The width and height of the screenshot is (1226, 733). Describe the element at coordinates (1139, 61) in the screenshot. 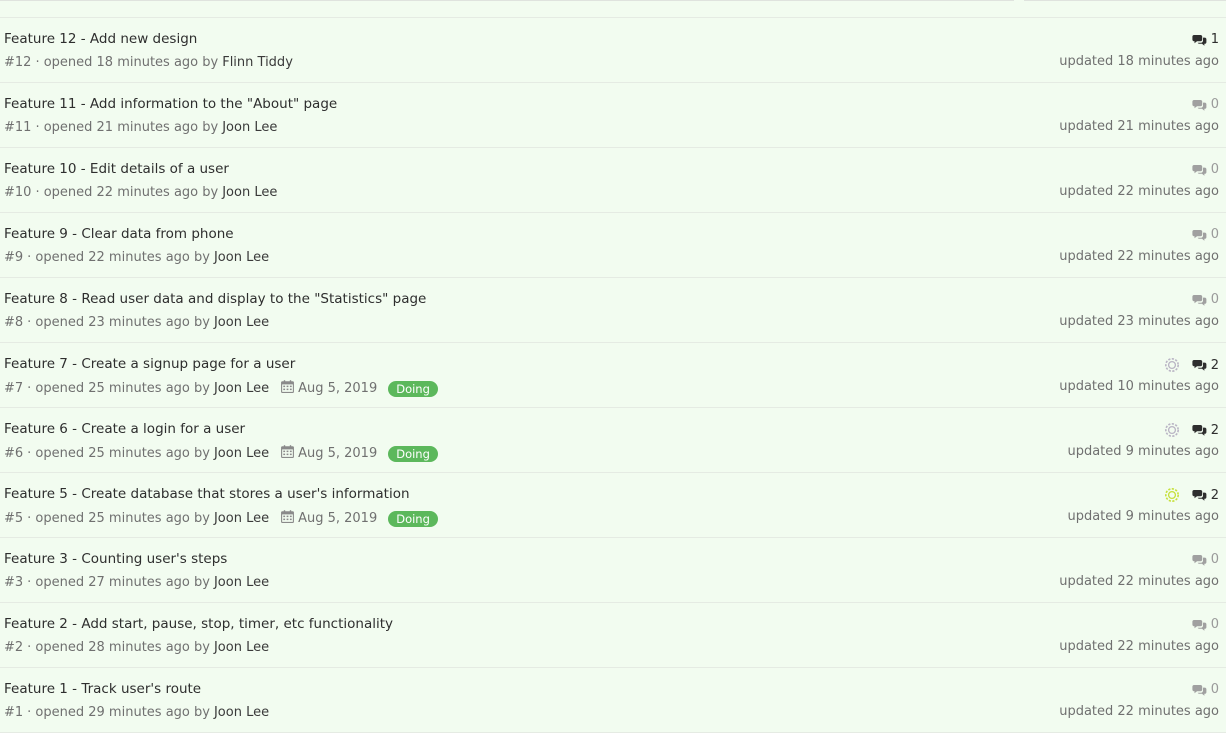

I see `updated-time: updated 18 minutes ago` at that location.